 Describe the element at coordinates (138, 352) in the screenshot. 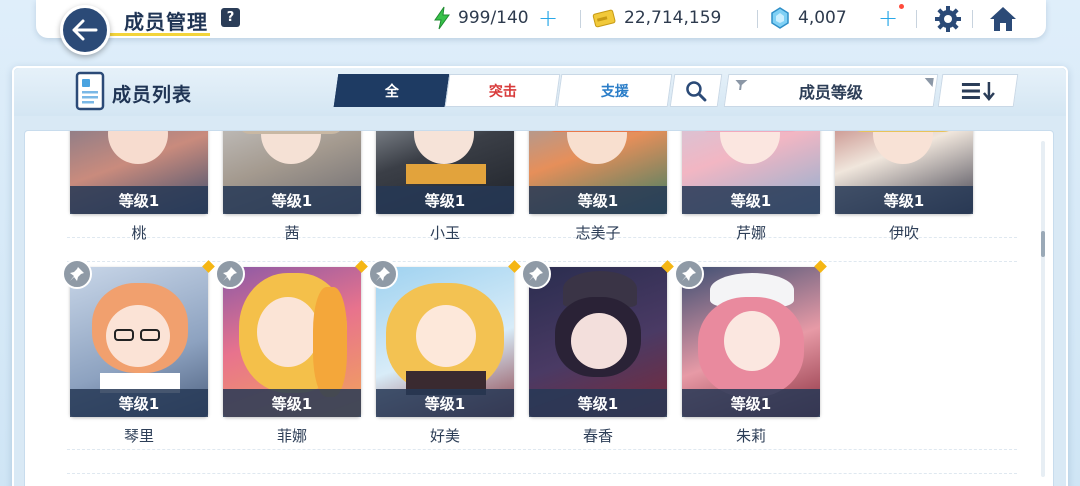

I see `member-card-kotori: 等级1 琴里` at that location.